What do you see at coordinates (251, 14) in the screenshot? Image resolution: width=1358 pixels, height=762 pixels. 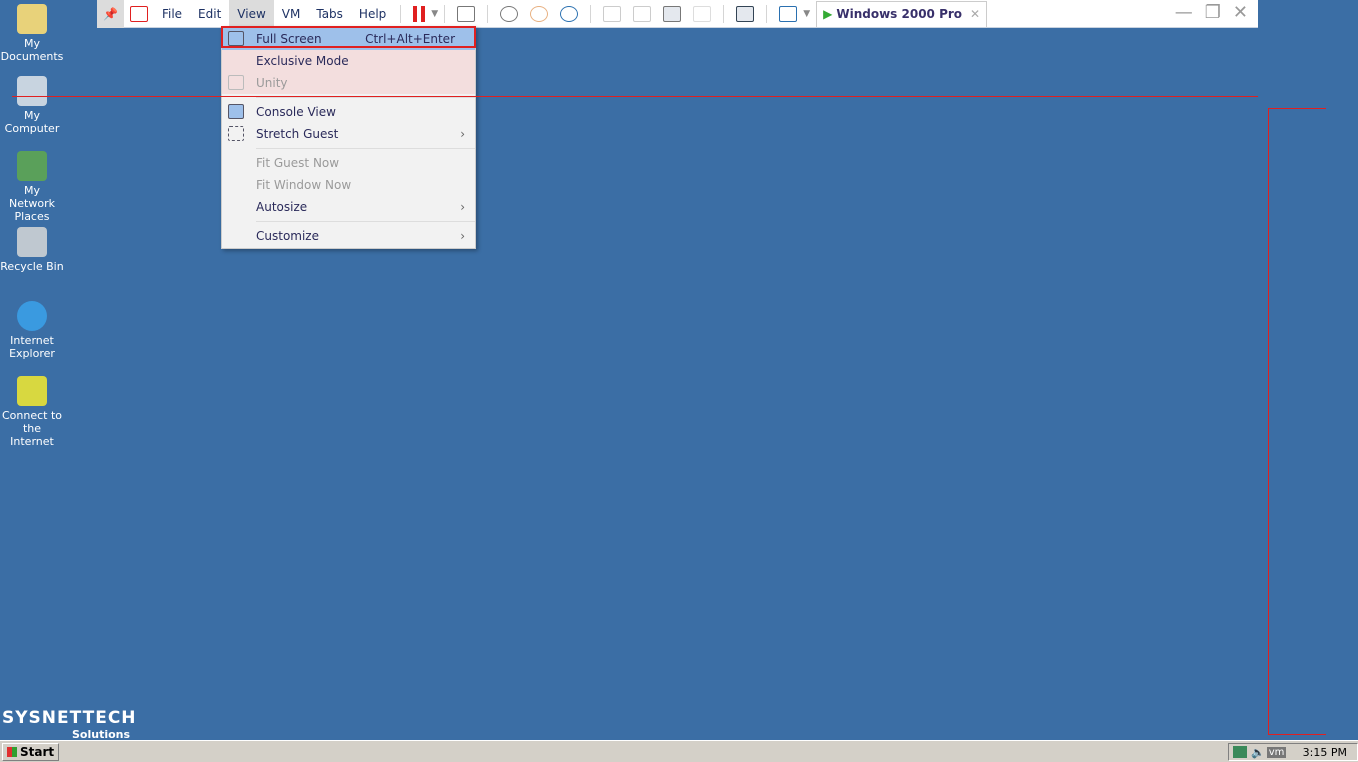 I see `menu-view: View` at bounding box center [251, 14].